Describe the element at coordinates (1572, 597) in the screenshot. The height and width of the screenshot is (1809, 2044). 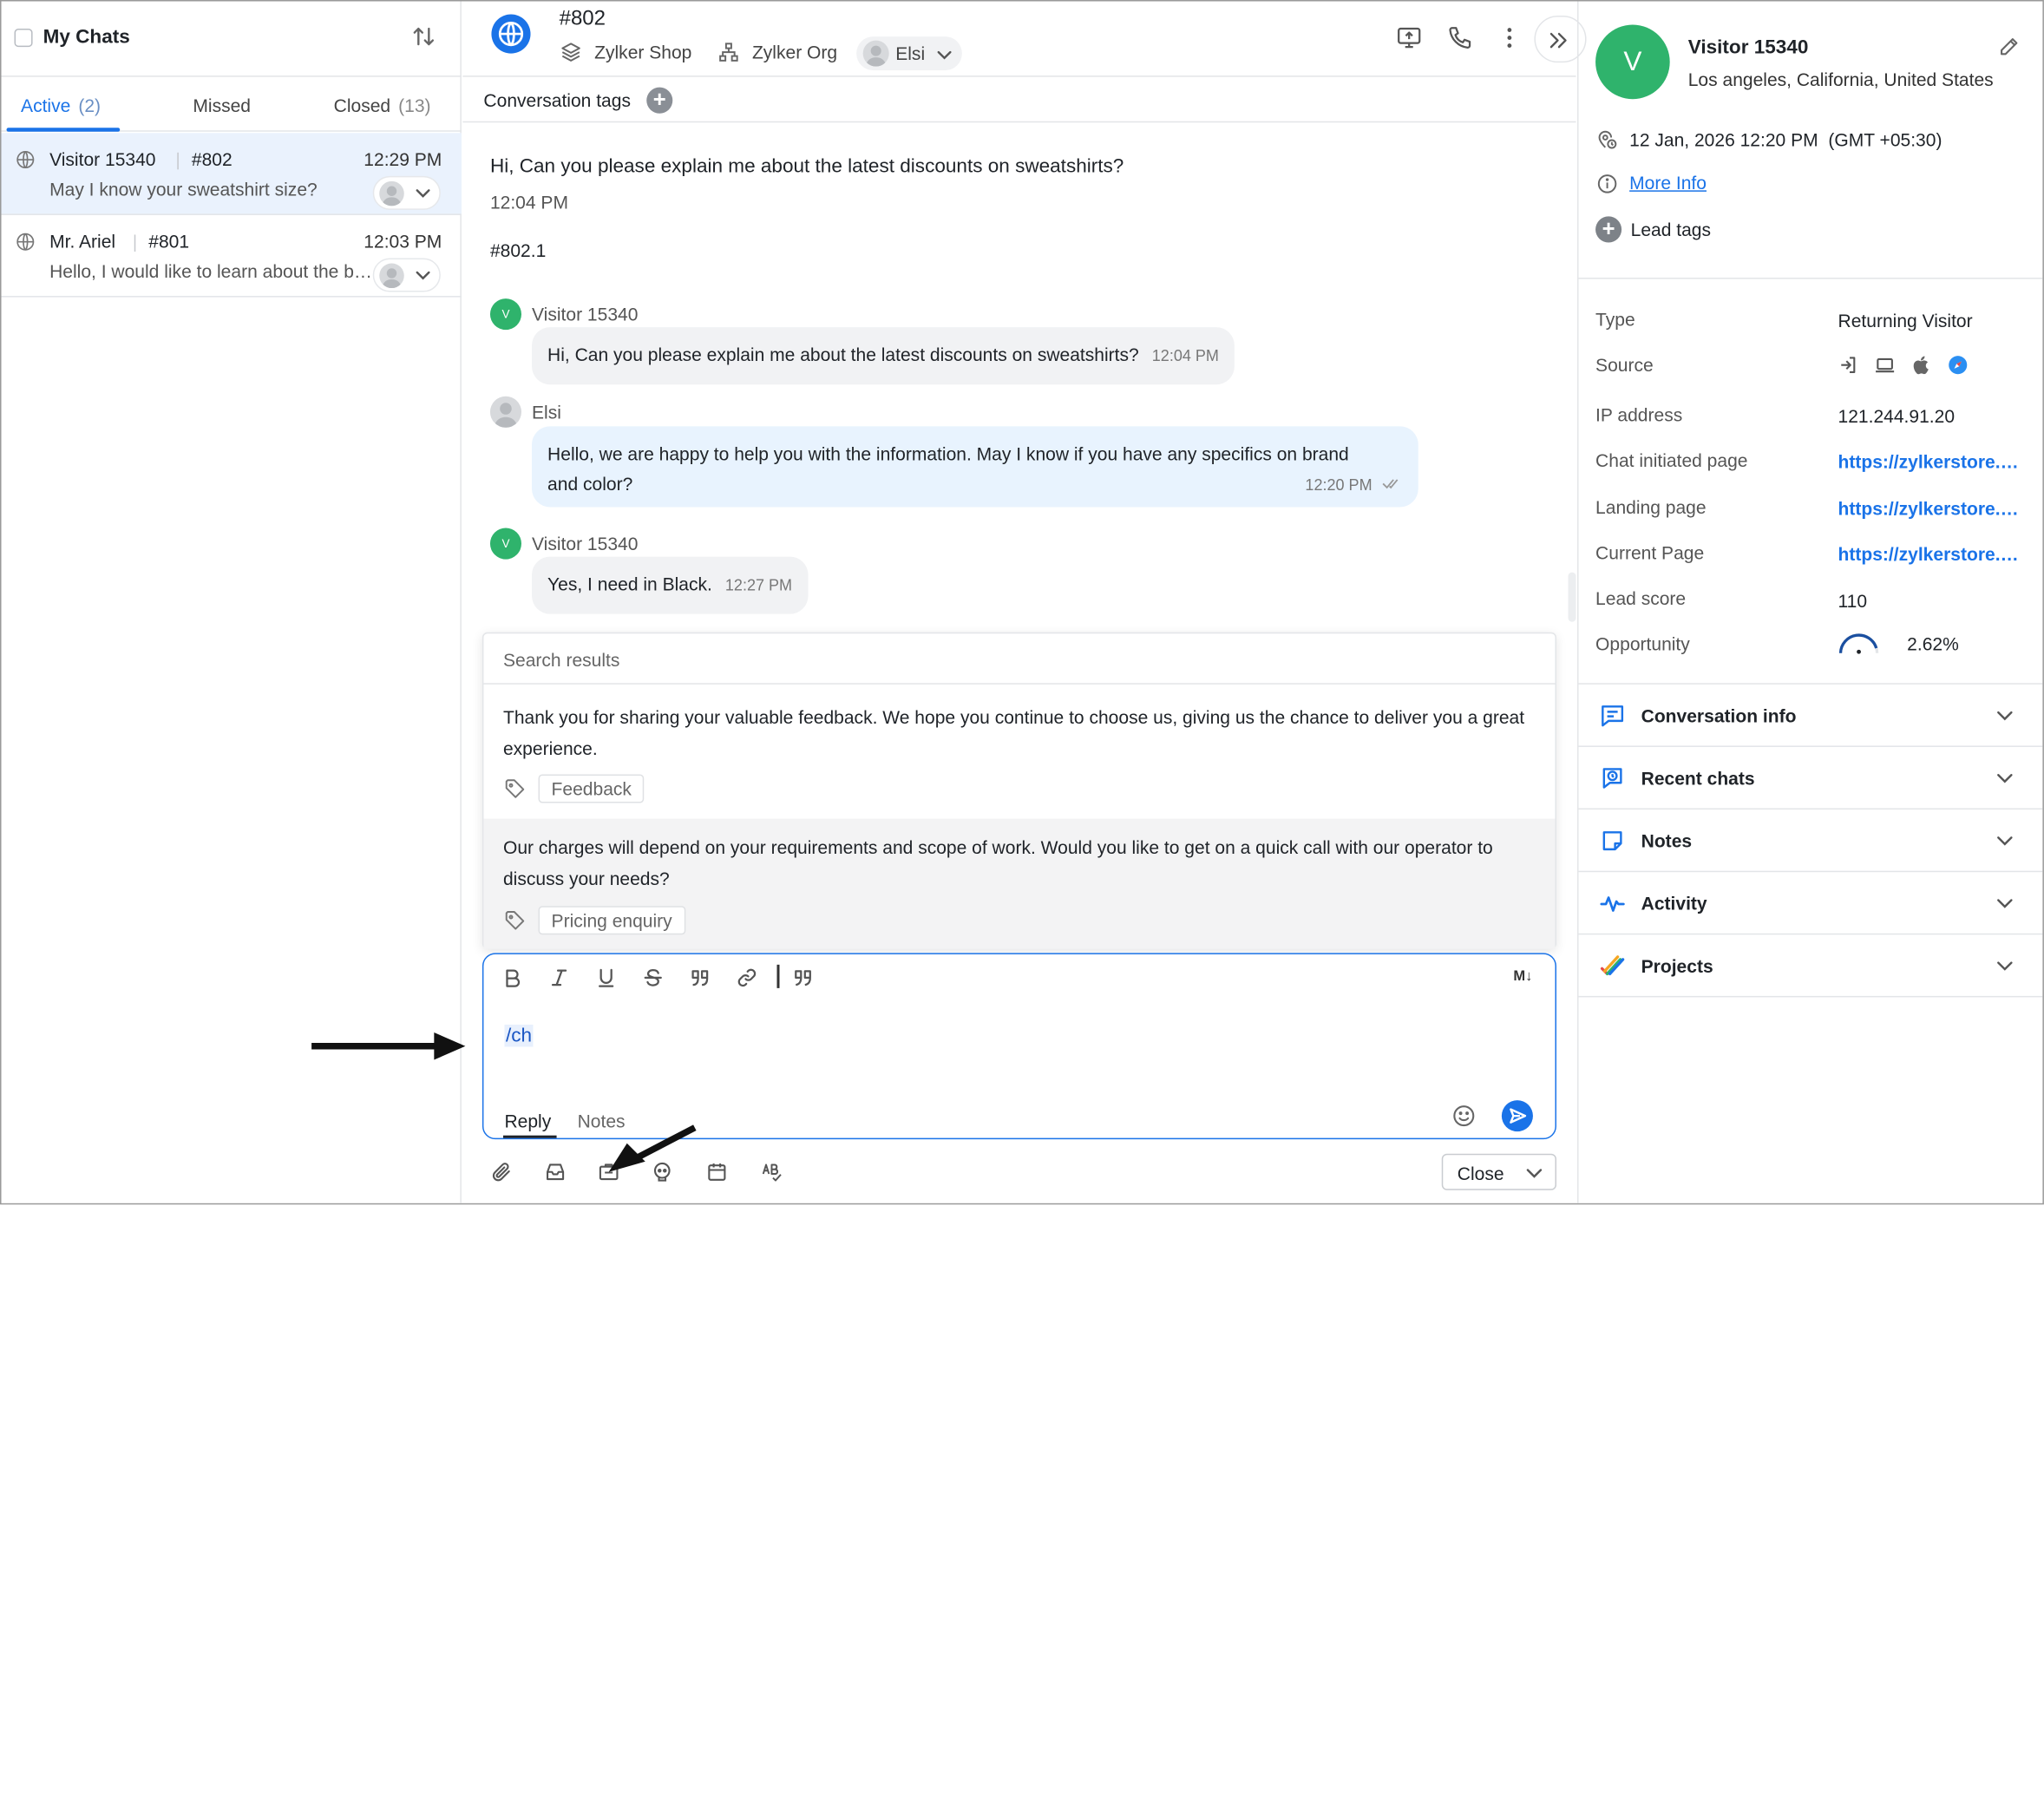
I see `resize-handle` at that location.